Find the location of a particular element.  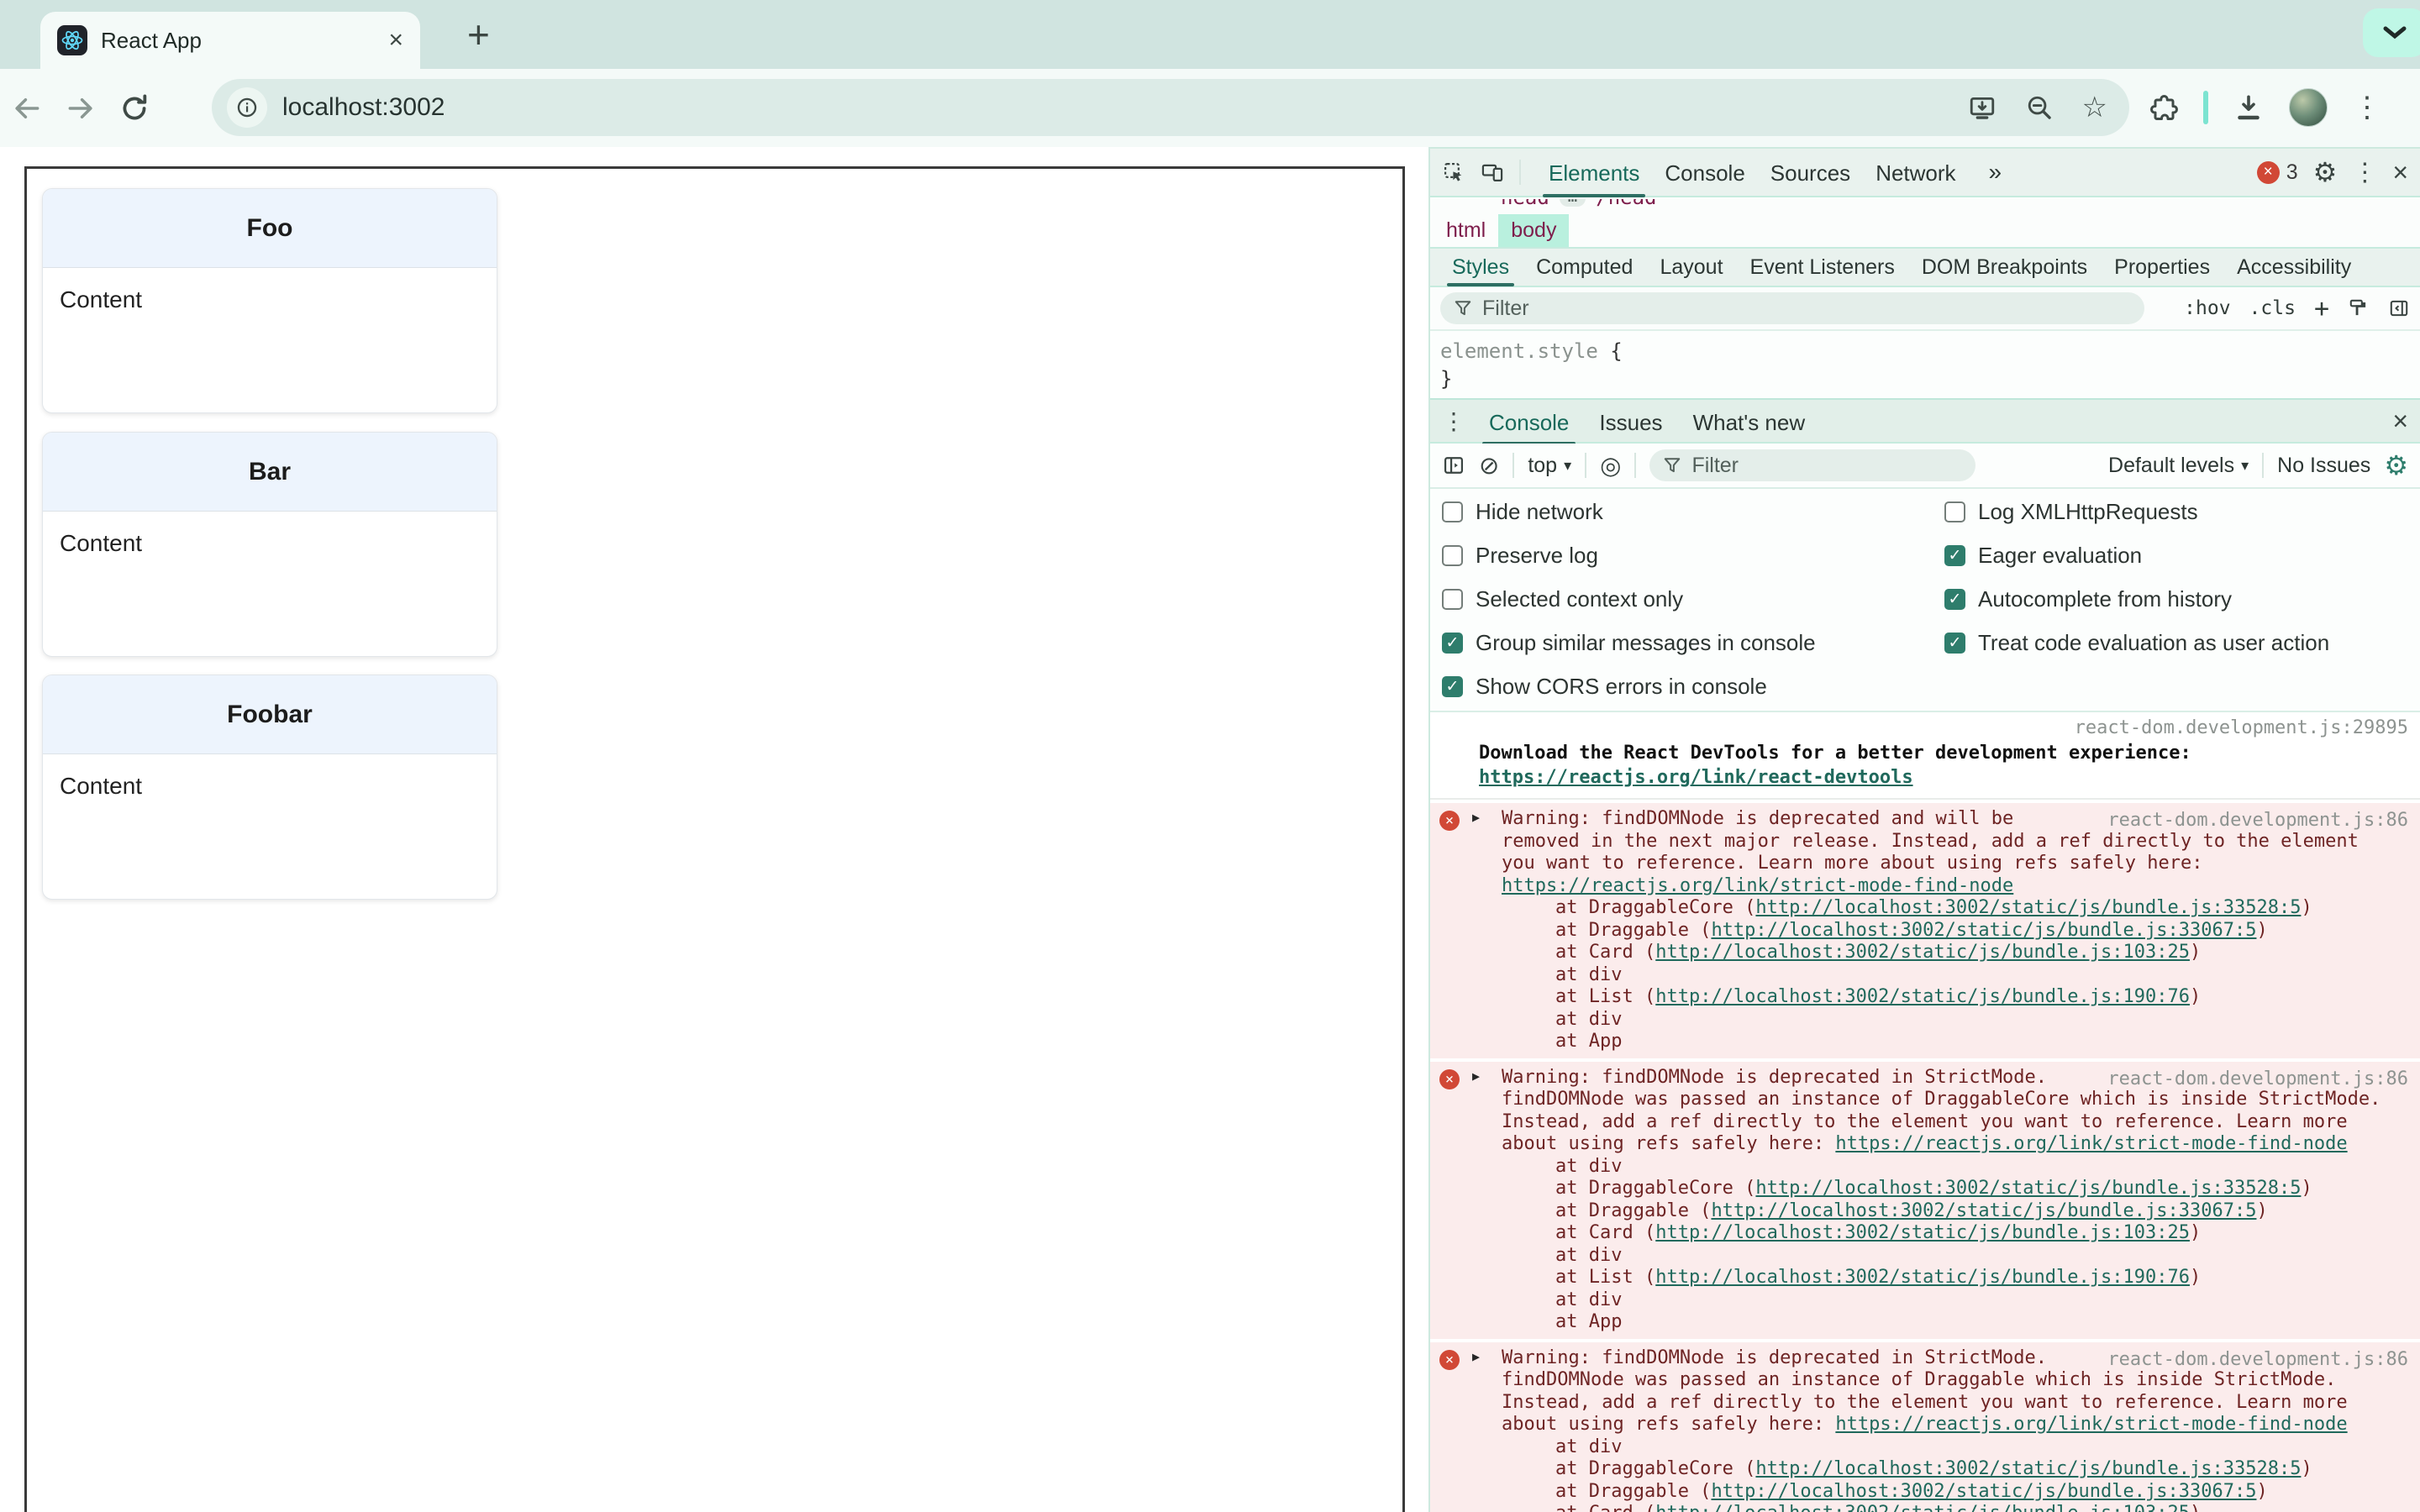

url-bar: localhost:3002 ☆ is located at coordinates (1170, 107).